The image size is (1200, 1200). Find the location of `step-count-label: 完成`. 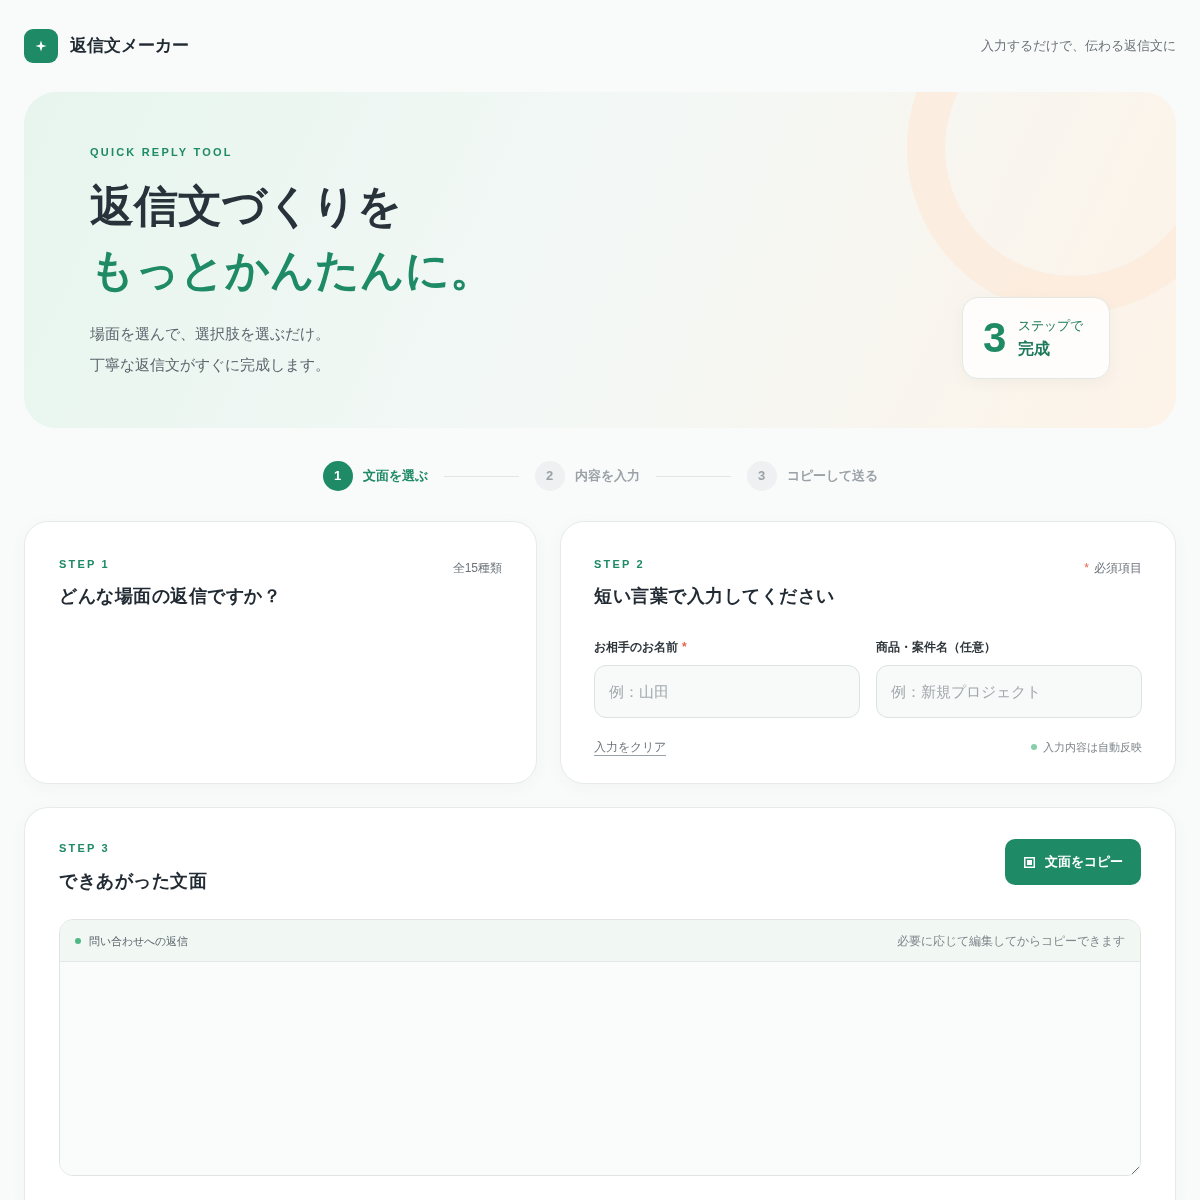

step-count-label: 完成 is located at coordinates (1035, 348).